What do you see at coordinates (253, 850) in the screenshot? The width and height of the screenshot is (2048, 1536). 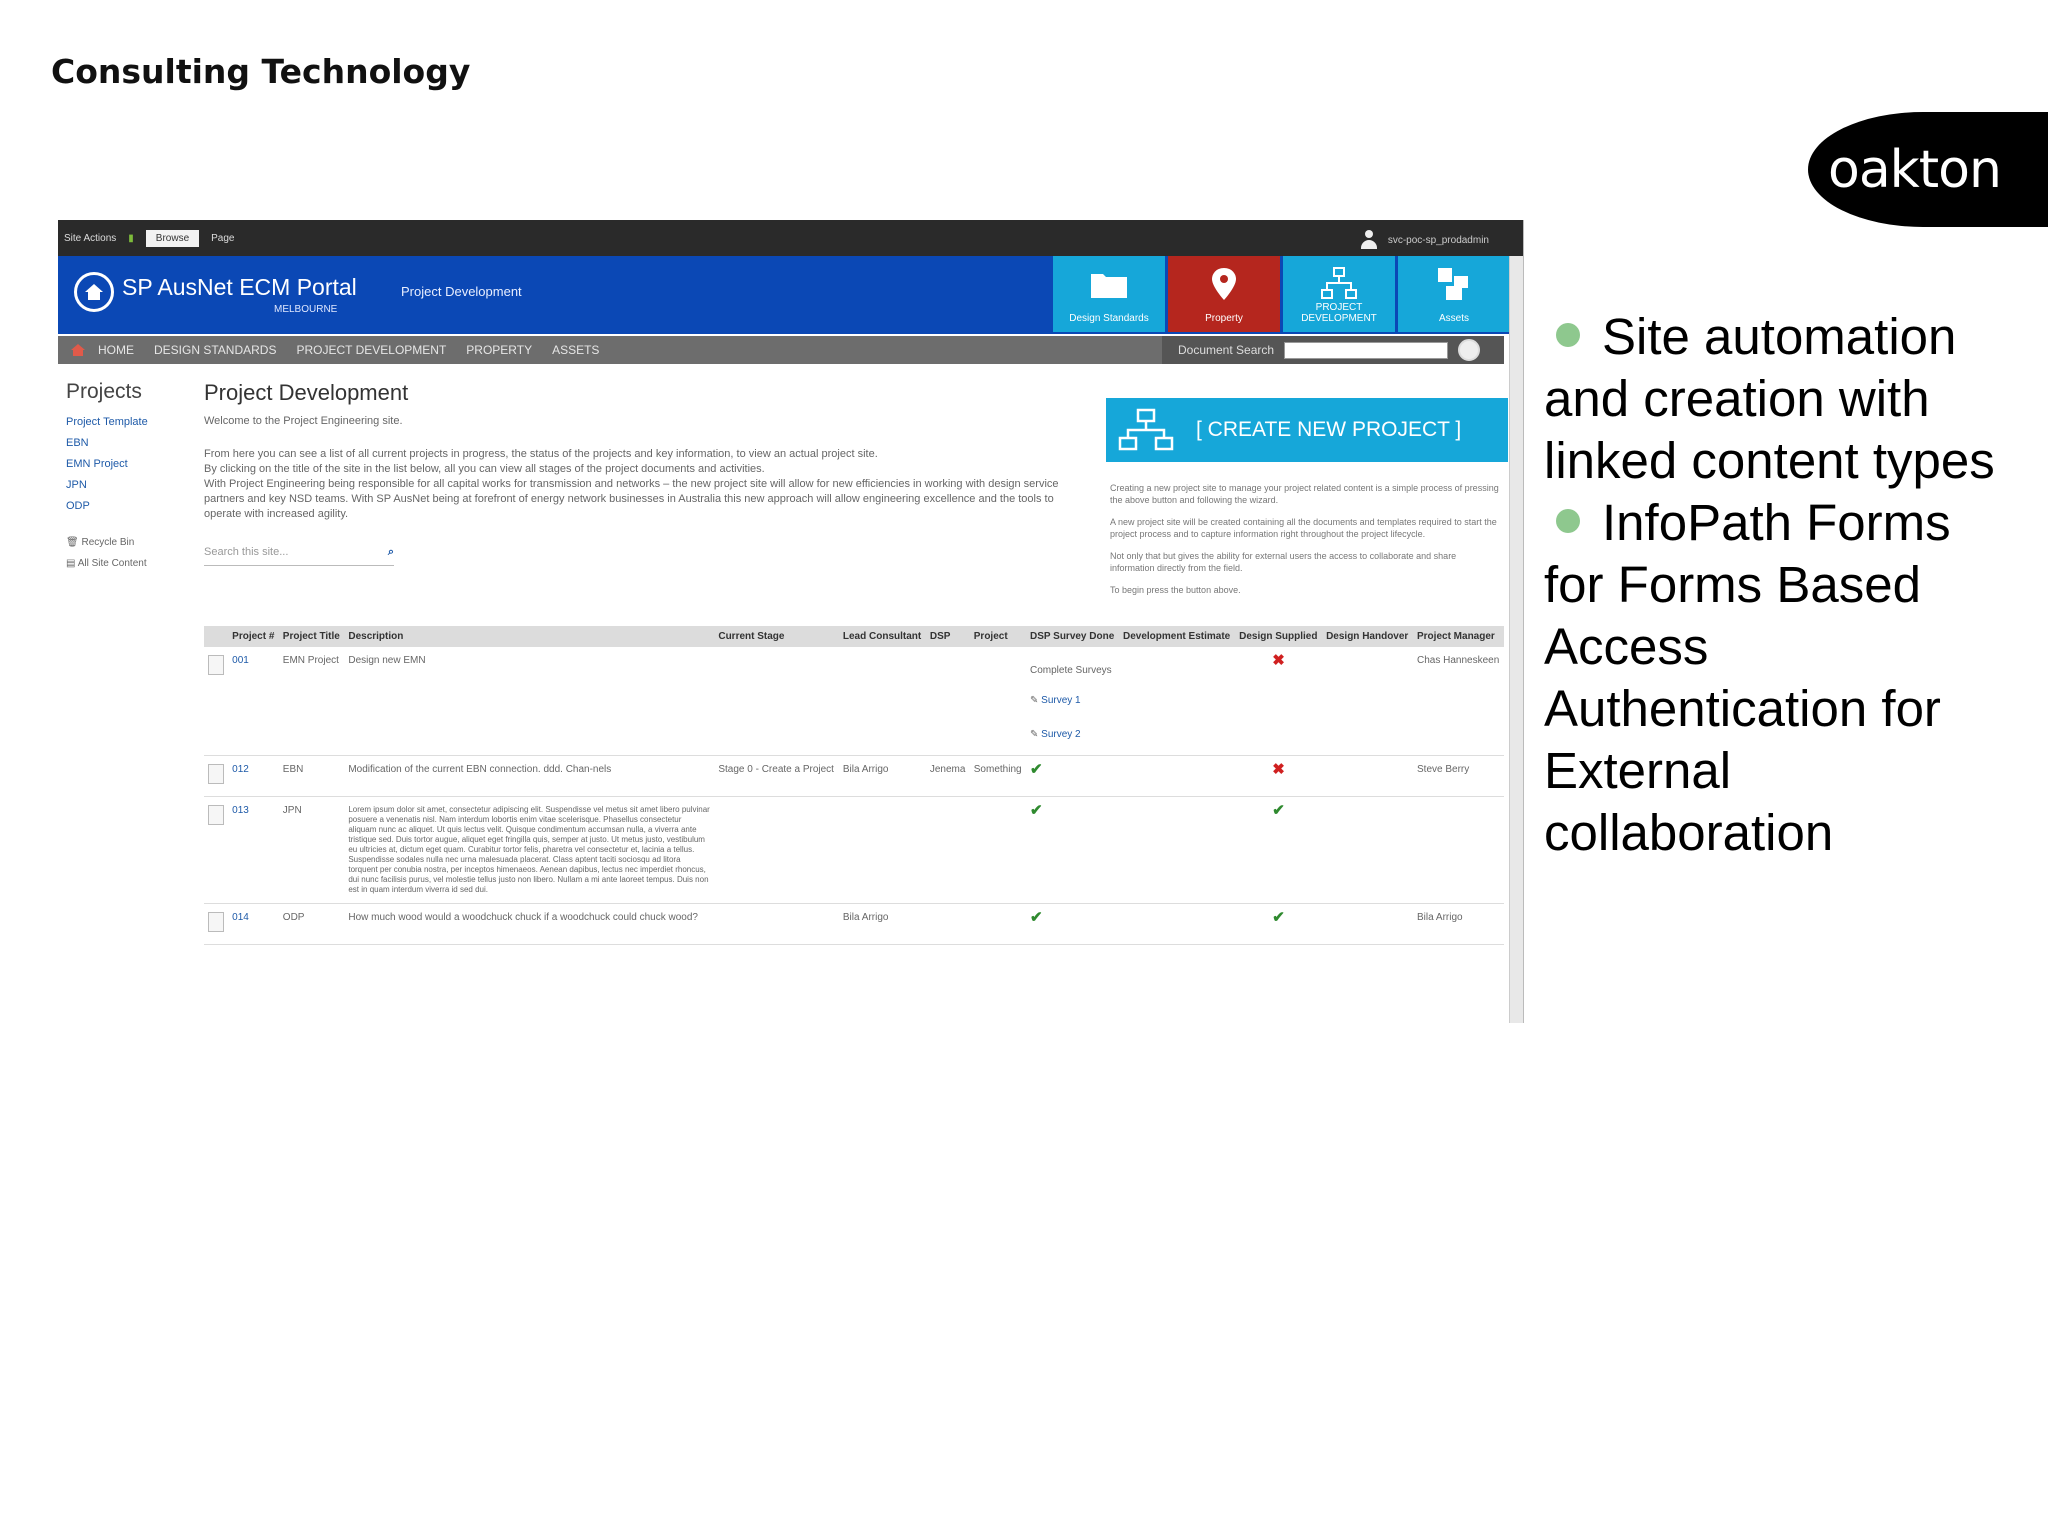 I see `project-number: 013` at bounding box center [253, 850].